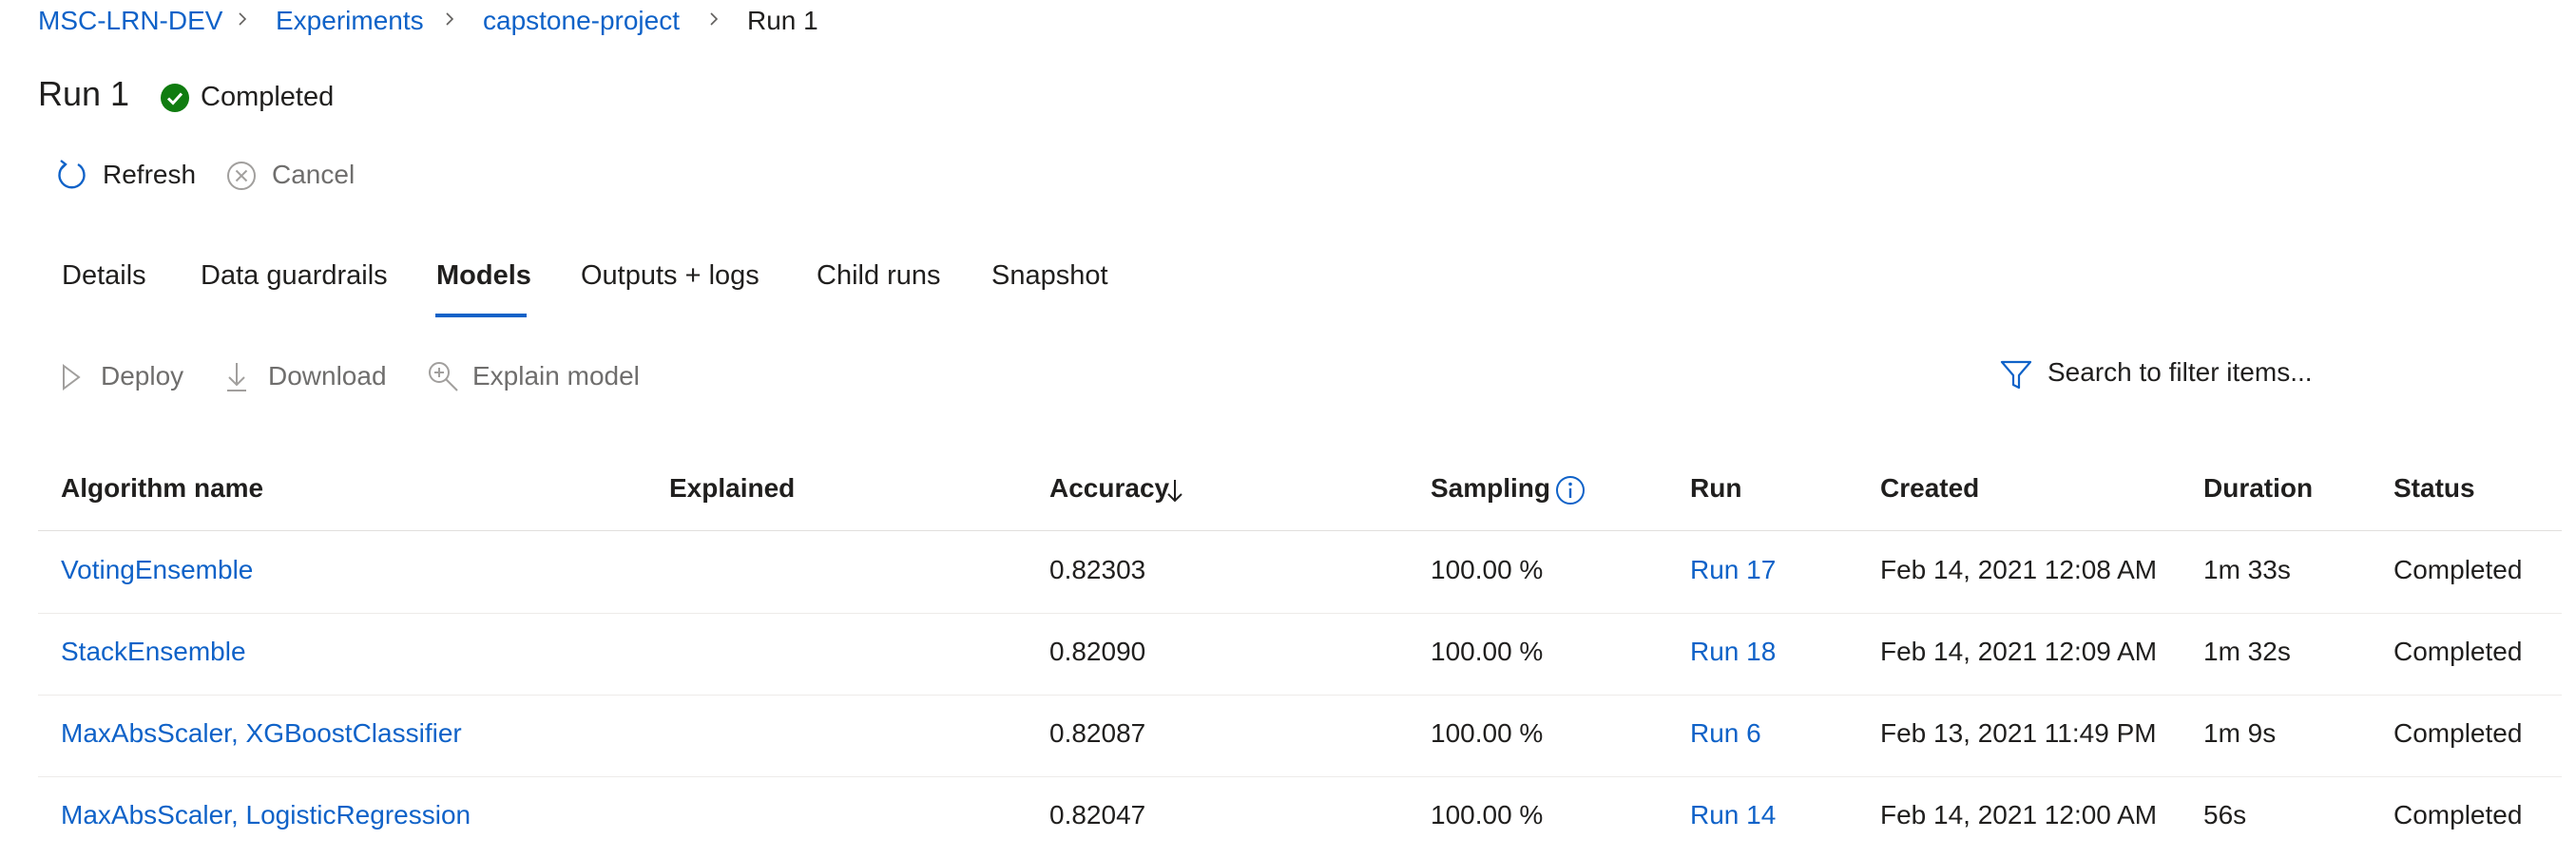 The height and width of the screenshot is (858, 2576). Describe the element at coordinates (350, 21) in the screenshot. I see `breadcrumb-experiments: Experiments` at that location.